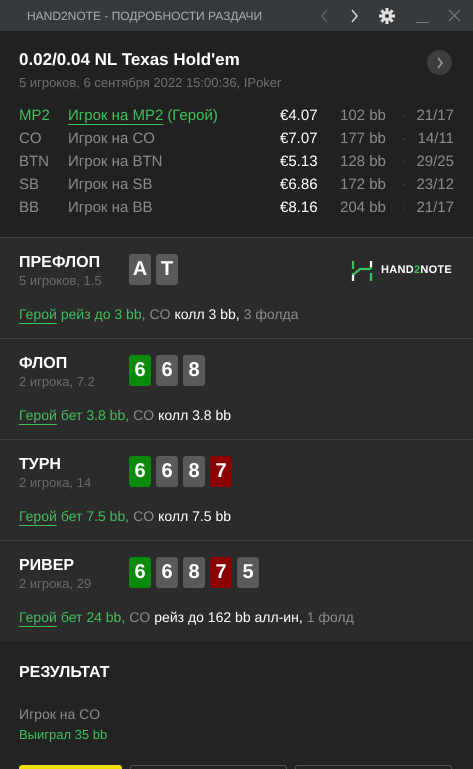 This screenshot has height=769, width=473. I want to click on stack-bb: 128 bb, so click(363, 162).